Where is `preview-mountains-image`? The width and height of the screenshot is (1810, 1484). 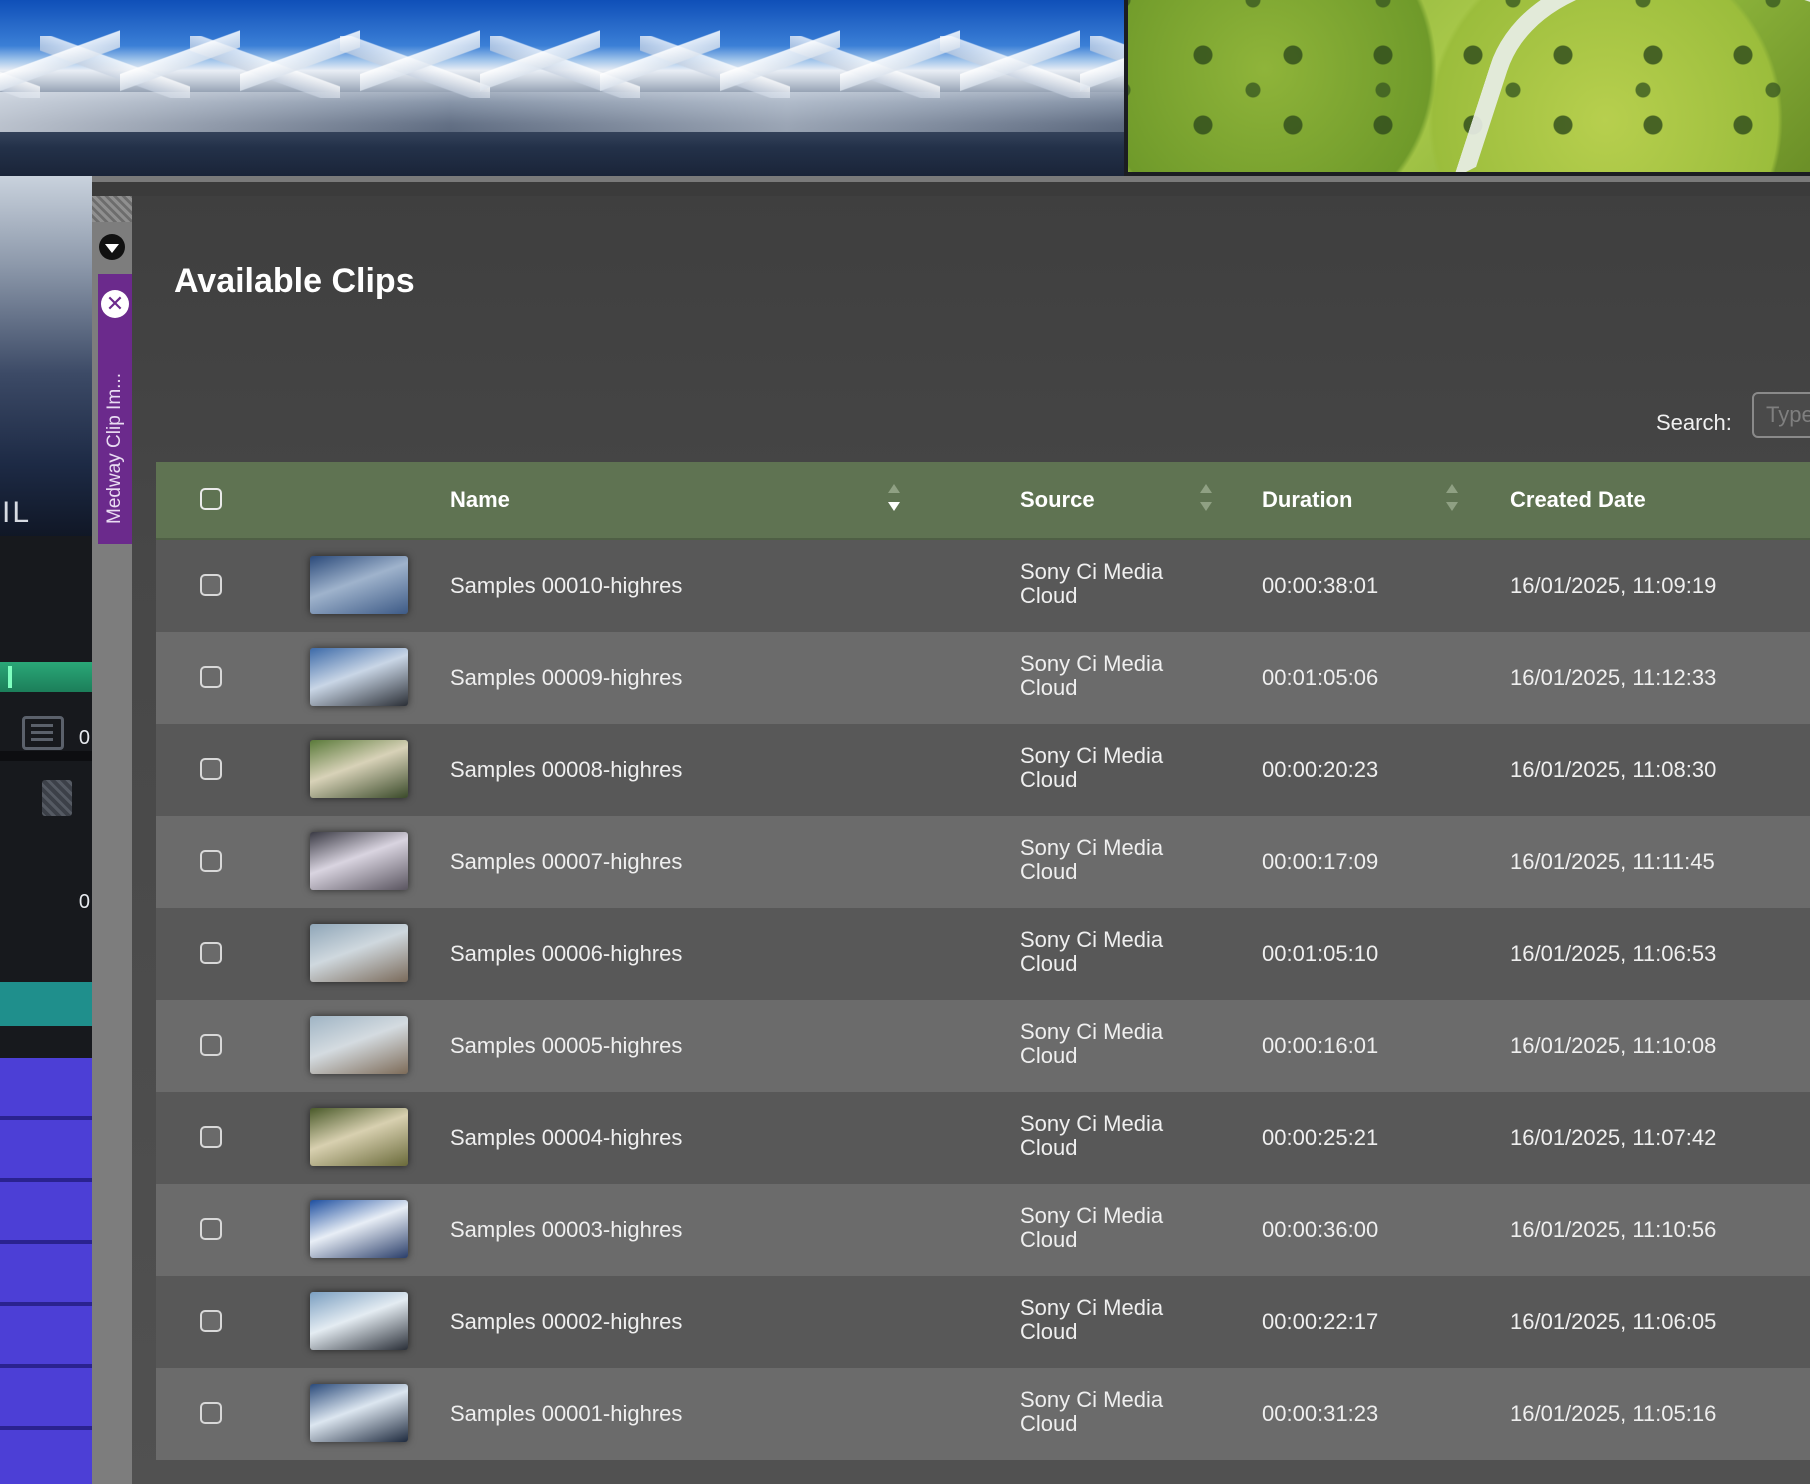 preview-mountains-image is located at coordinates (562, 88).